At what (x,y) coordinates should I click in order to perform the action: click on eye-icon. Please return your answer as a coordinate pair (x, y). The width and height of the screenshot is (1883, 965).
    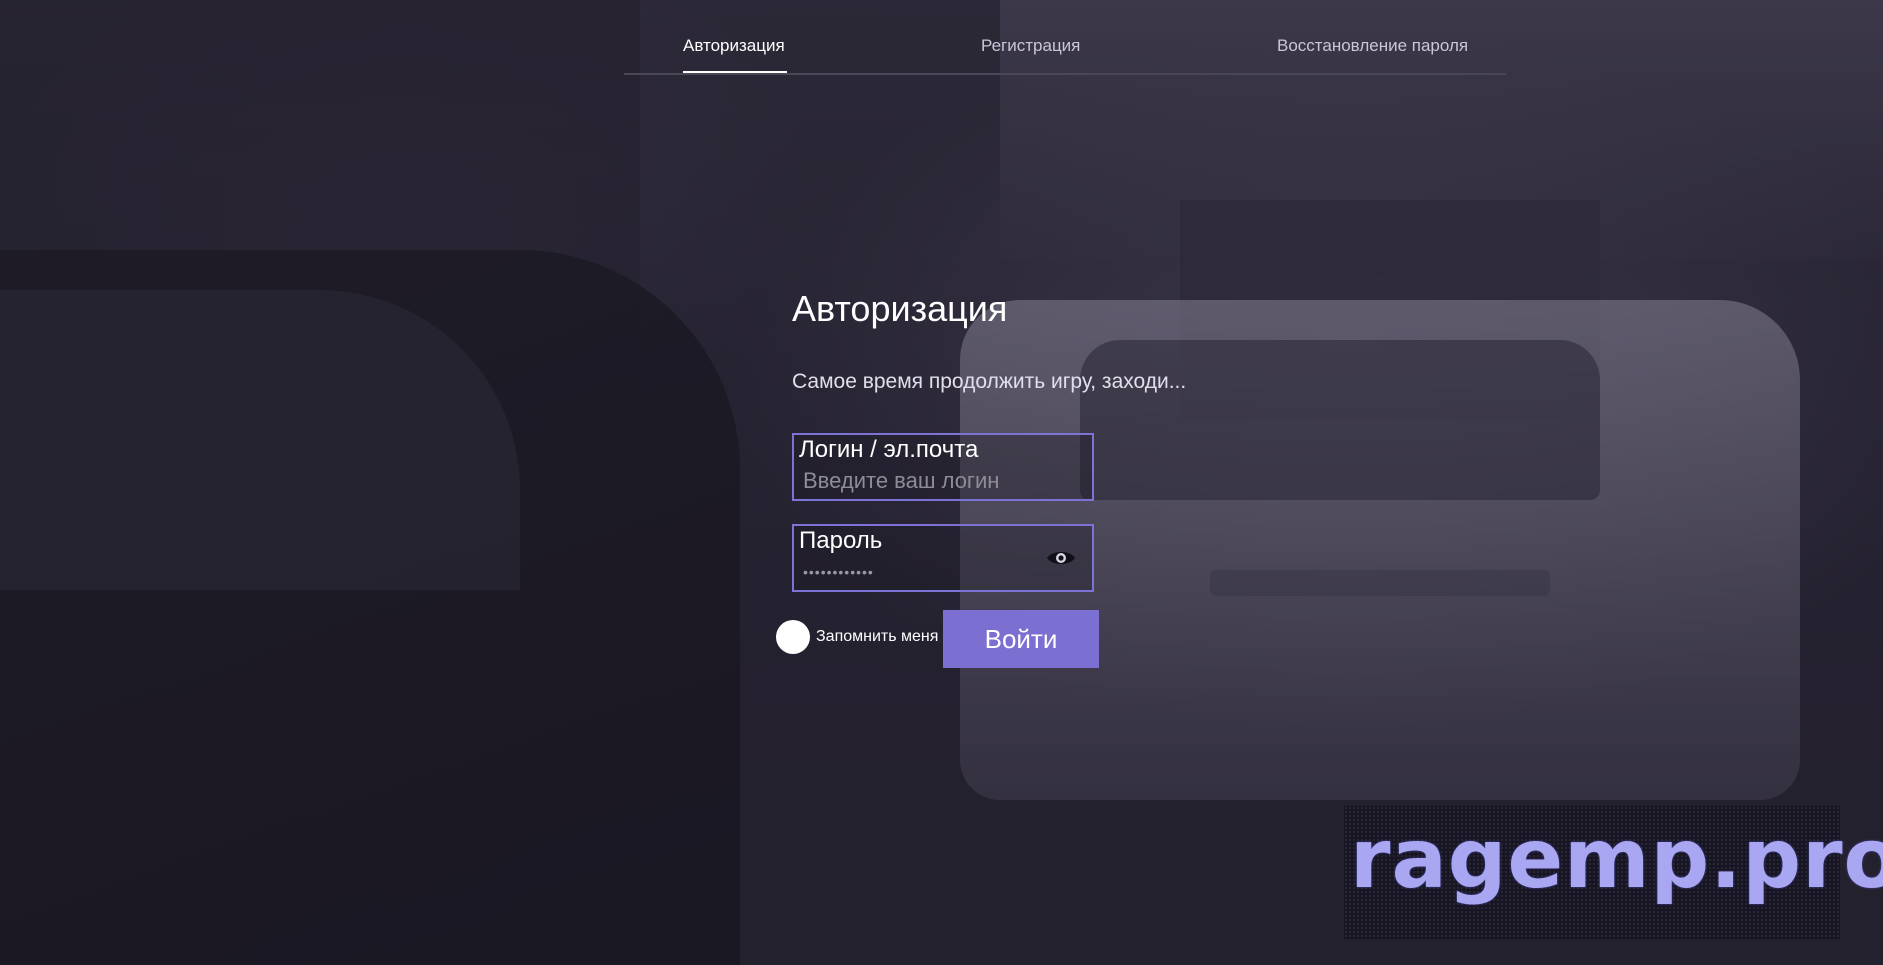
    Looking at the image, I should click on (1061, 558).